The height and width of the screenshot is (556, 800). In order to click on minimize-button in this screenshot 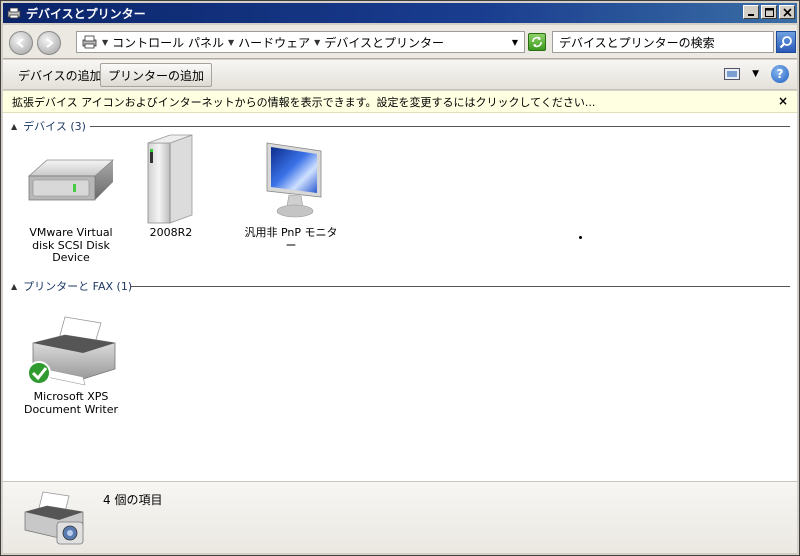, I will do `click(751, 12)`.